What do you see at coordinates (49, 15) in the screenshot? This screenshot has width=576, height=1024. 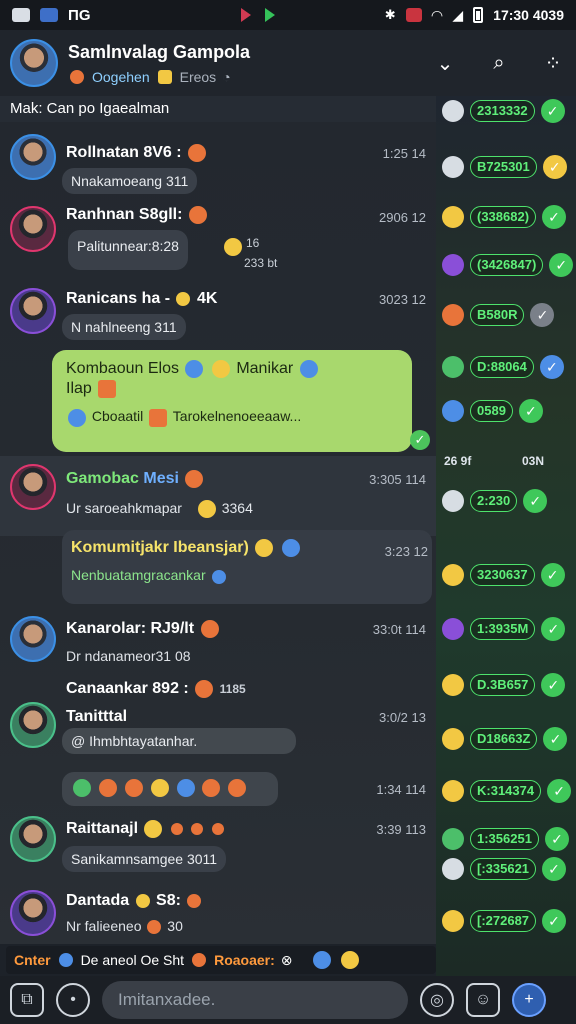 I see `app-icon` at bounding box center [49, 15].